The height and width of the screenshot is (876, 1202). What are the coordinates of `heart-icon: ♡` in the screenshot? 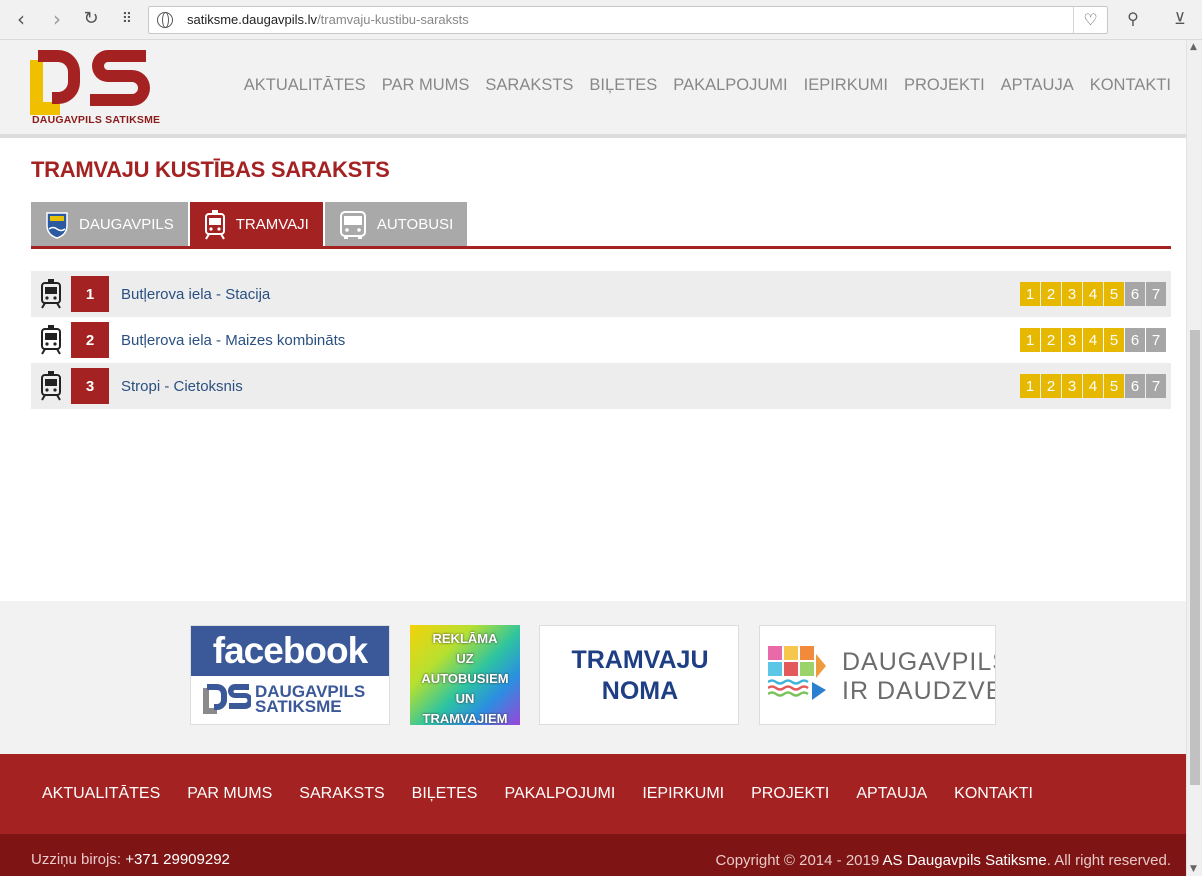 It's located at (1090, 20).